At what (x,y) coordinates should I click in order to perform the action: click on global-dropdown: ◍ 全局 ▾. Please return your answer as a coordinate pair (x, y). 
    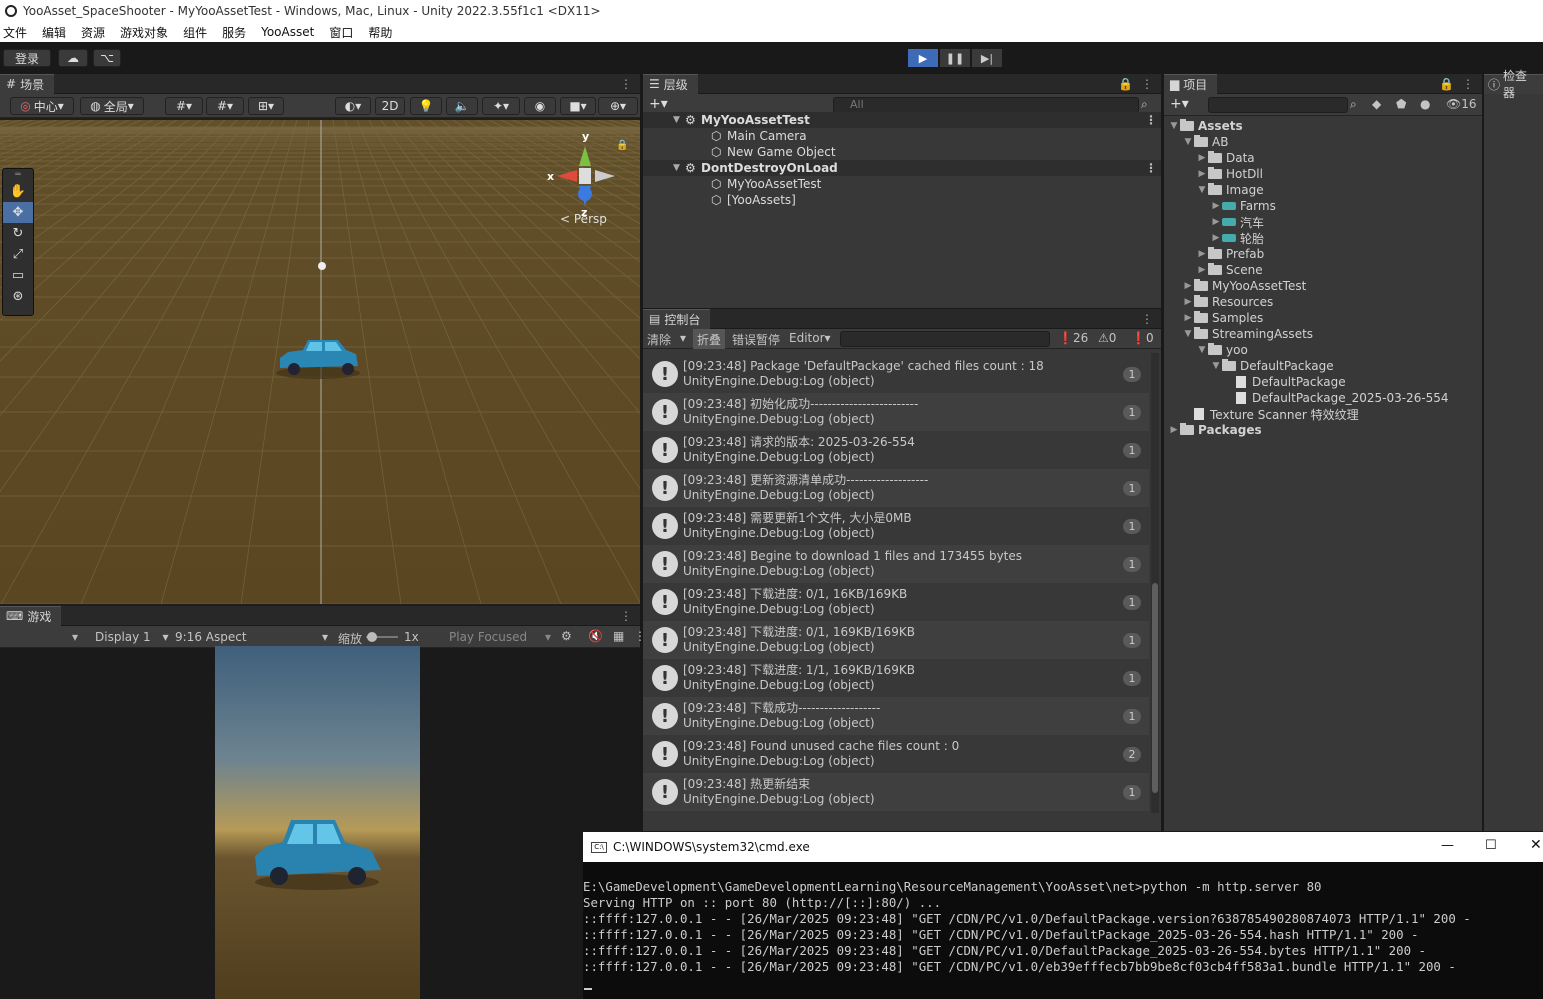
    Looking at the image, I should click on (112, 106).